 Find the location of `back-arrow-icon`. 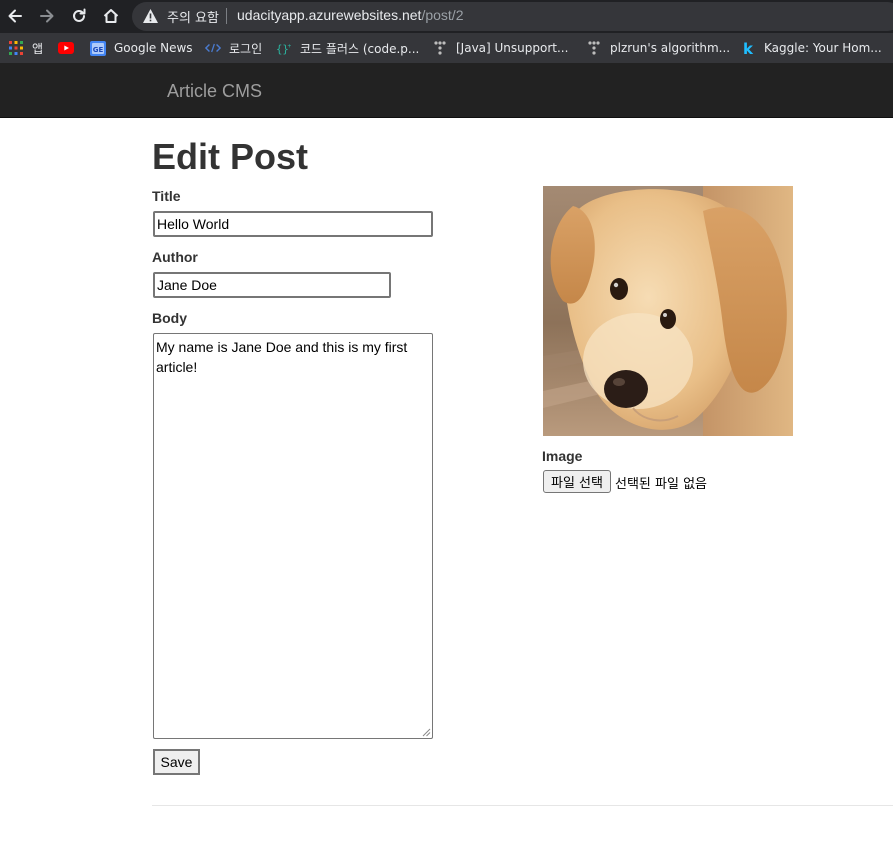

back-arrow-icon is located at coordinates (15, 16).